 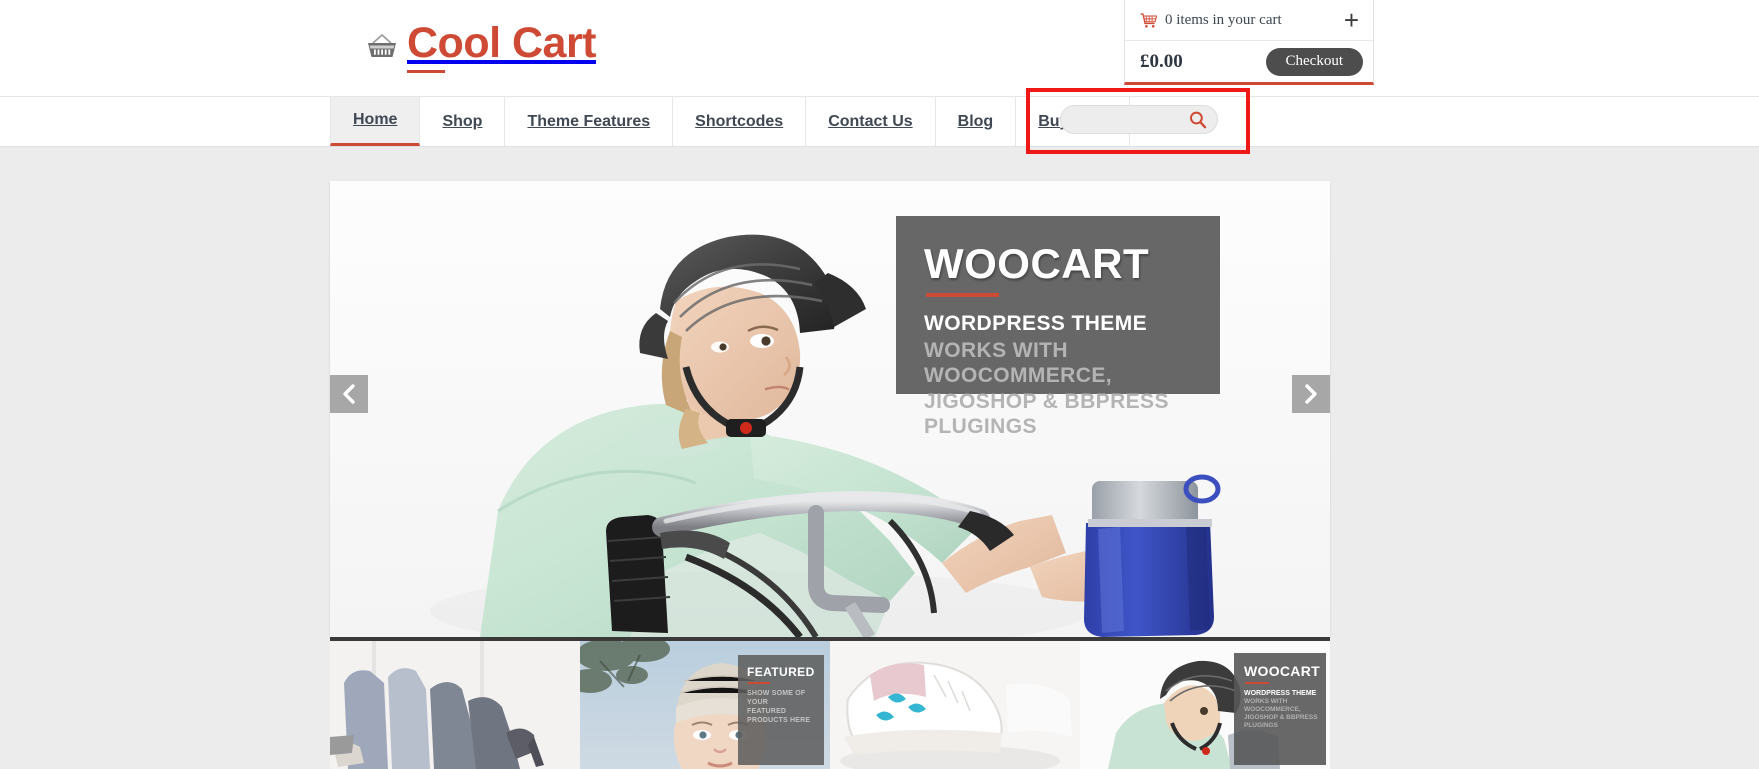 What do you see at coordinates (1280, 693) in the screenshot?
I see `thumbnail-woocart-subtitle: WORDPRESS THEME` at bounding box center [1280, 693].